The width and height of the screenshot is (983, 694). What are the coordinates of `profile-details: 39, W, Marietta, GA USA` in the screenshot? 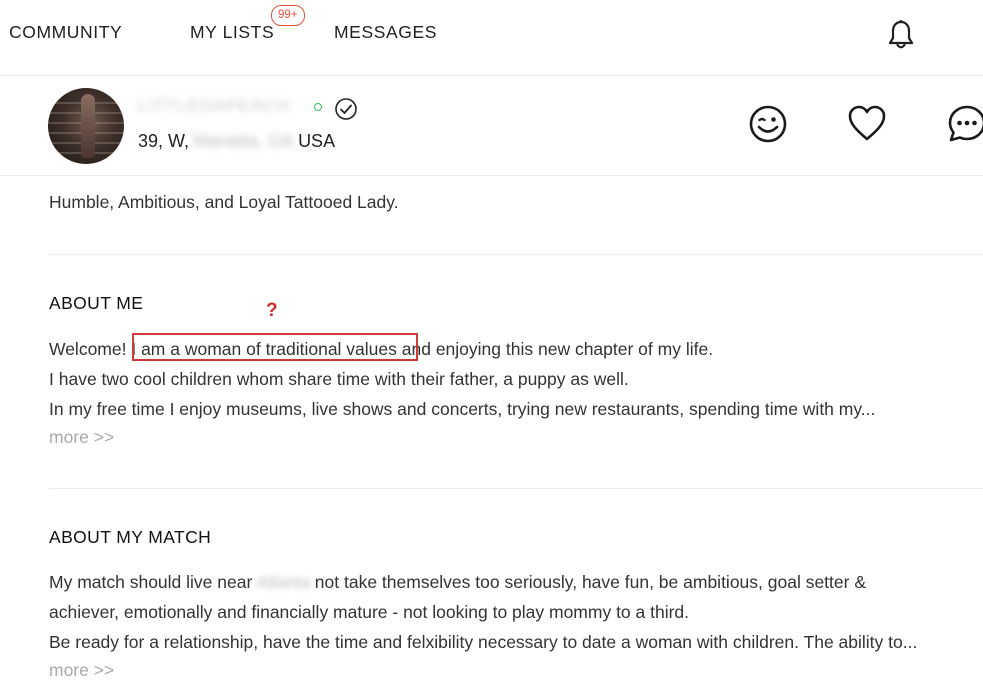 It's located at (236, 141).